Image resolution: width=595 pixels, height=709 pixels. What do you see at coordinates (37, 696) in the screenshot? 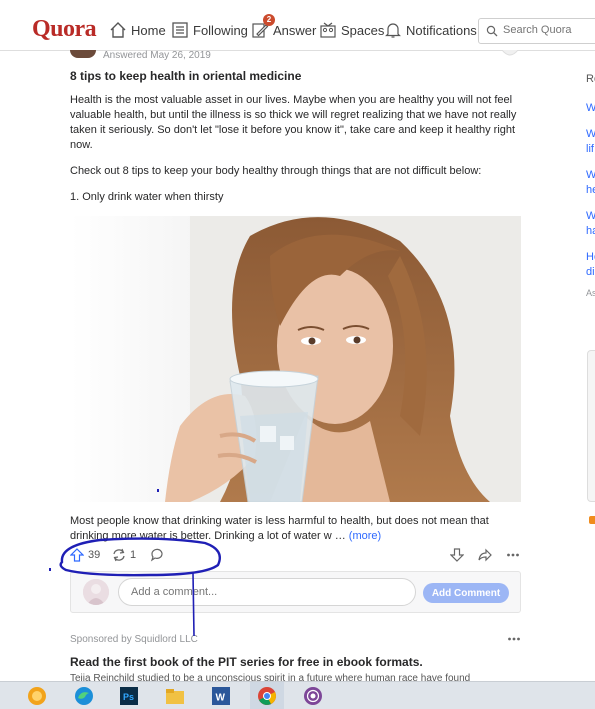
I see `start-orb-icon` at bounding box center [37, 696].